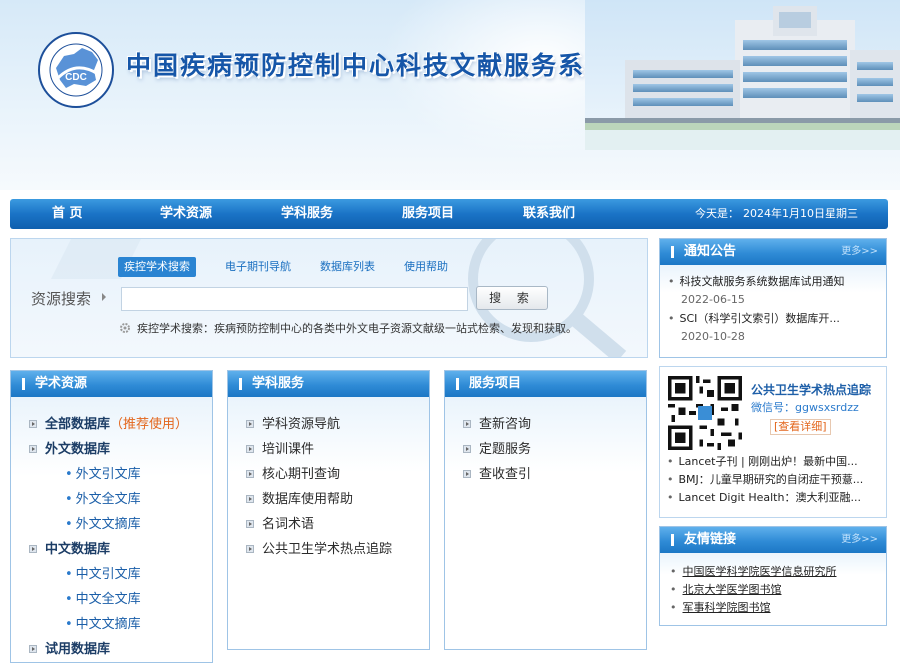 The width and height of the screenshot is (900, 671). I want to click on trial-databases-link: 试用数据库, so click(69, 649).